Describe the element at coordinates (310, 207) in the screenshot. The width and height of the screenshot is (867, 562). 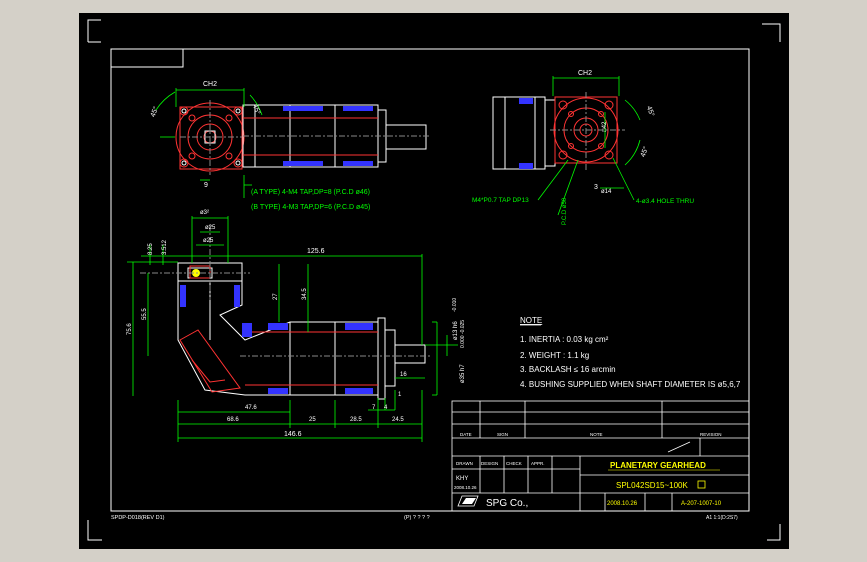
I see `callout-b-type: (B TYPE) 4-M3 TAP,DP=6 (P.C.D ø45)` at that location.